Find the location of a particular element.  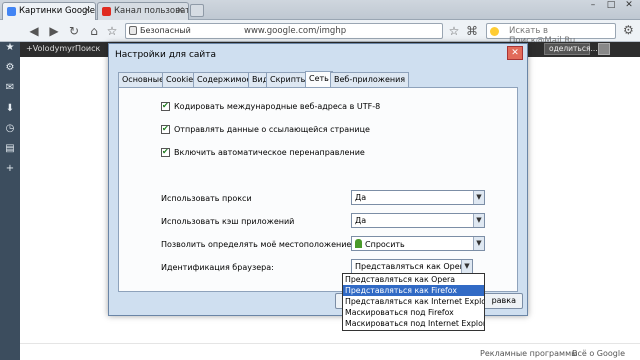

lock-icon is located at coordinates (133, 30).